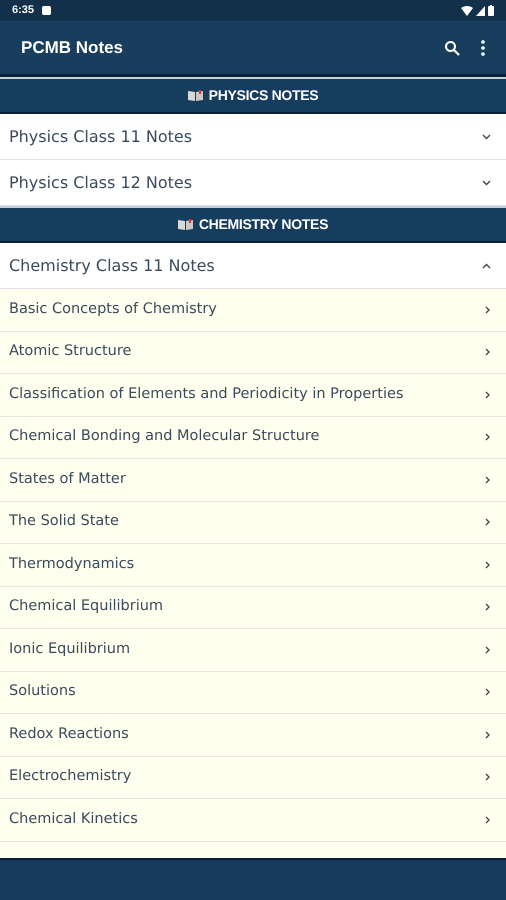 Image resolution: width=506 pixels, height=900 pixels. What do you see at coordinates (480, 11) in the screenshot?
I see `signal-icon` at bounding box center [480, 11].